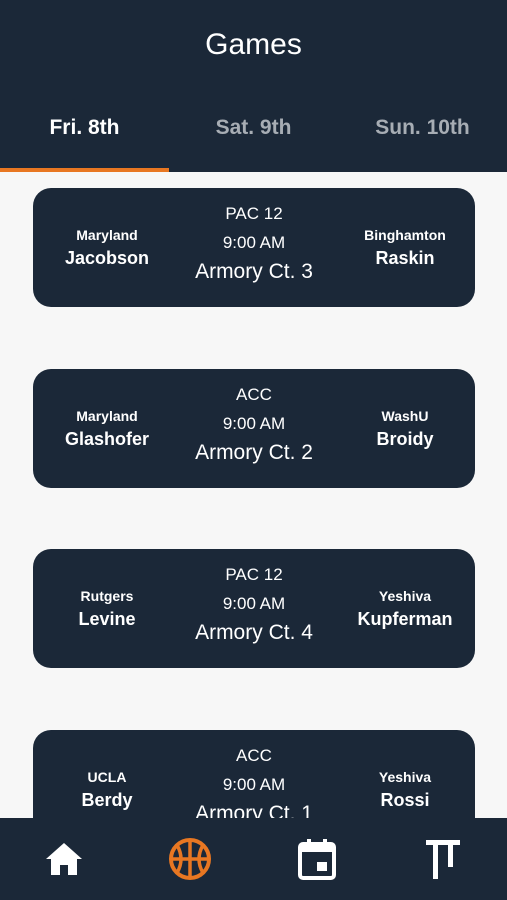 This screenshot has width=507, height=900. What do you see at coordinates (422, 127) in the screenshot?
I see `tab-label: Sun. 10th` at bounding box center [422, 127].